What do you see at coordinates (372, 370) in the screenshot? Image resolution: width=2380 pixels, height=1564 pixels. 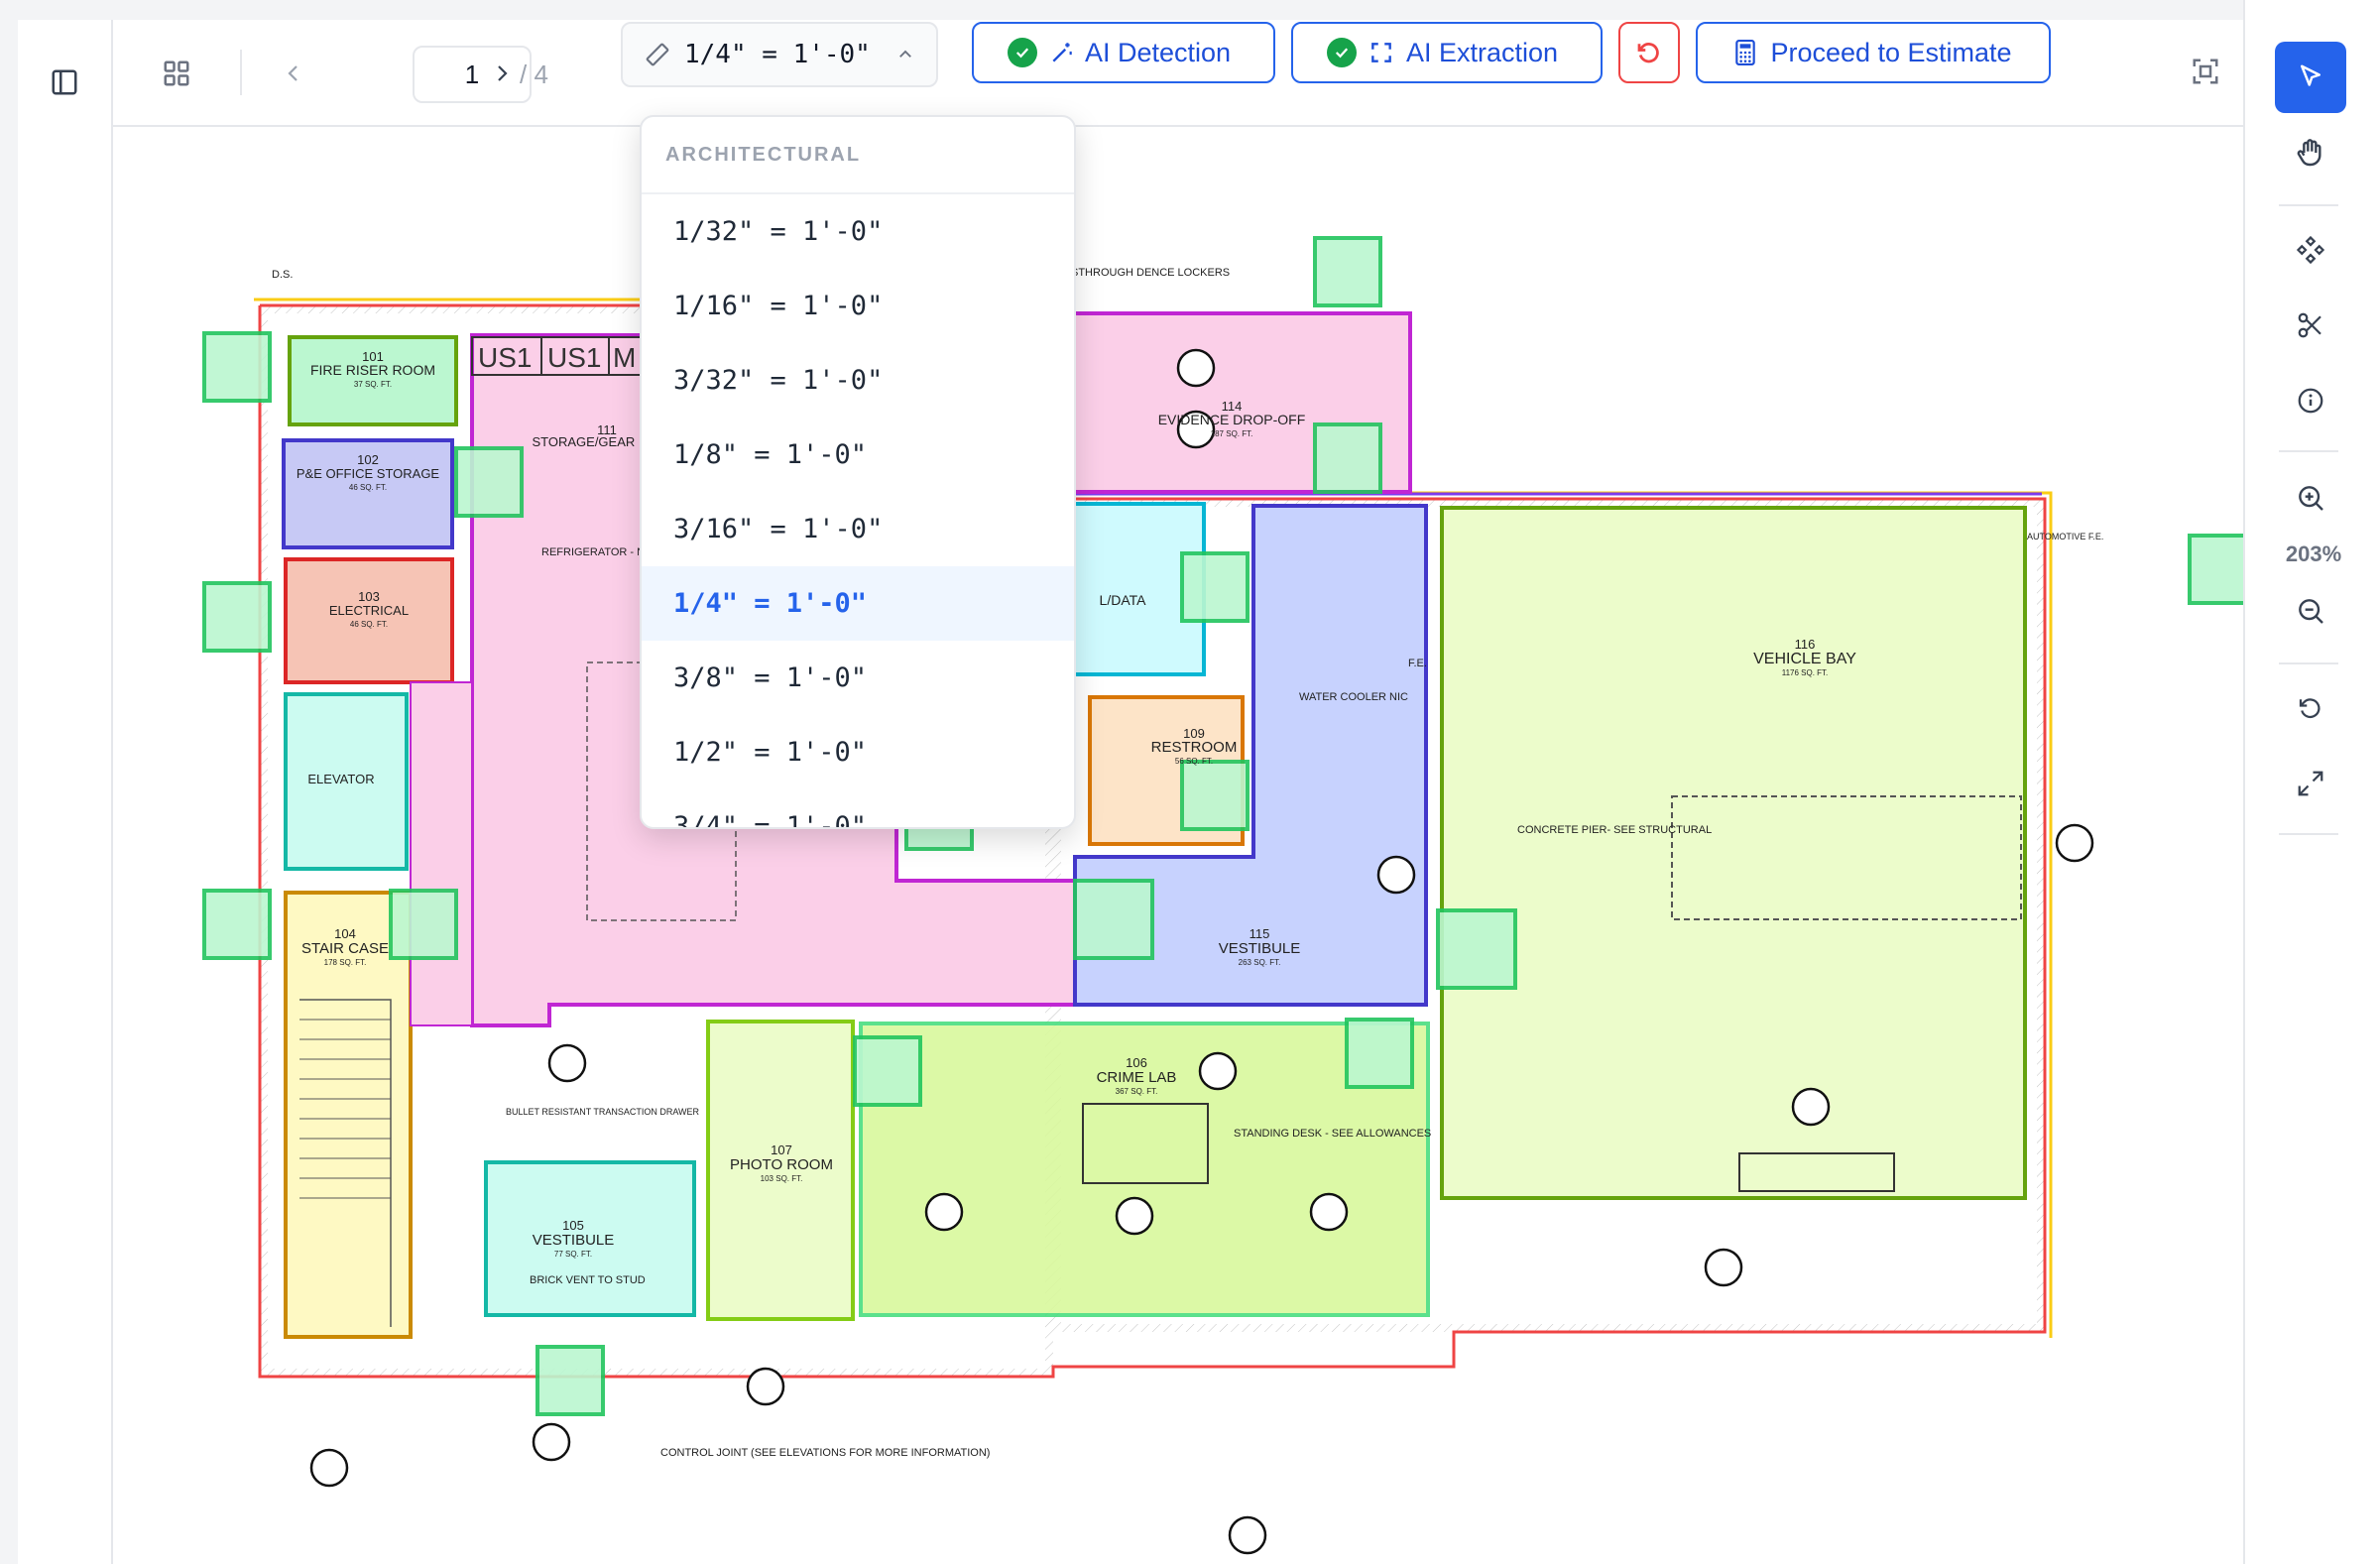 I see `room-title-101: FIRE RISER ROOM` at bounding box center [372, 370].